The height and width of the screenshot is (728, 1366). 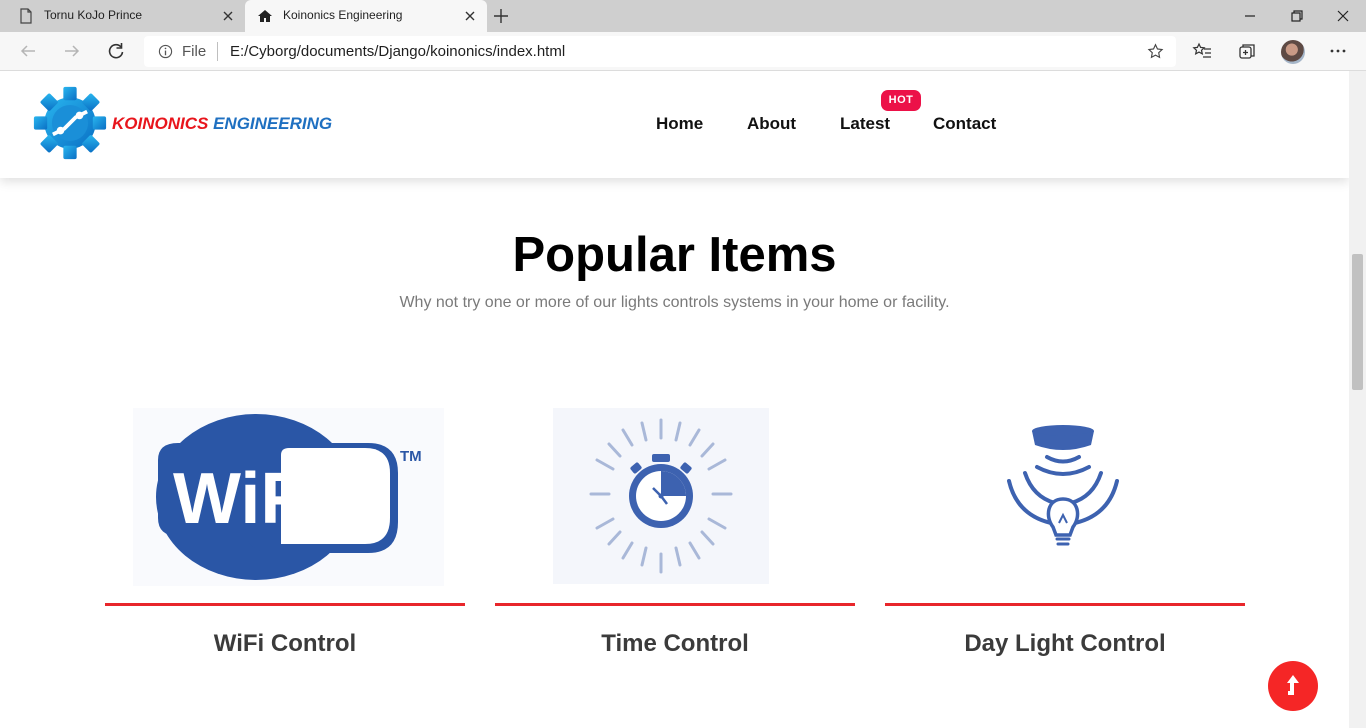 What do you see at coordinates (1357, 399) in the screenshot?
I see `page-scrollbar` at bounding box center [1357, 399].